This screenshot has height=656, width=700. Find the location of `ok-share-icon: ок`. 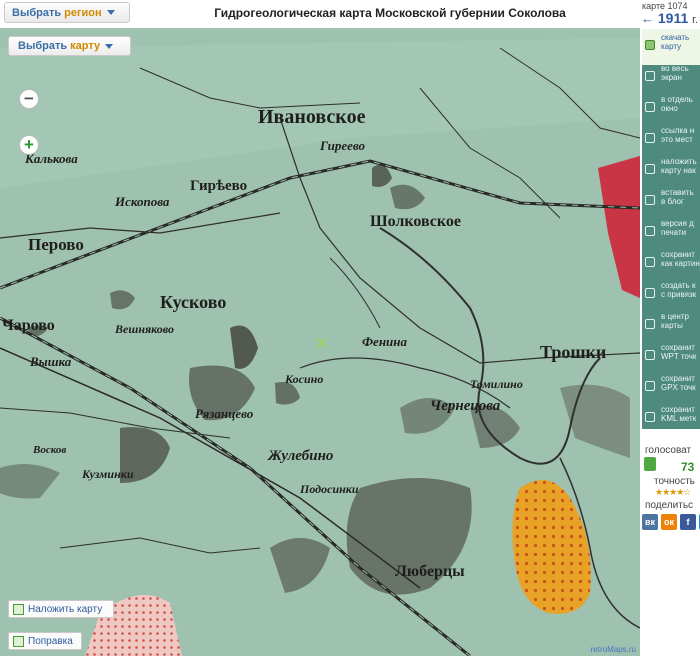

ok-share-icon: ок is located at coordinates (669, 522).